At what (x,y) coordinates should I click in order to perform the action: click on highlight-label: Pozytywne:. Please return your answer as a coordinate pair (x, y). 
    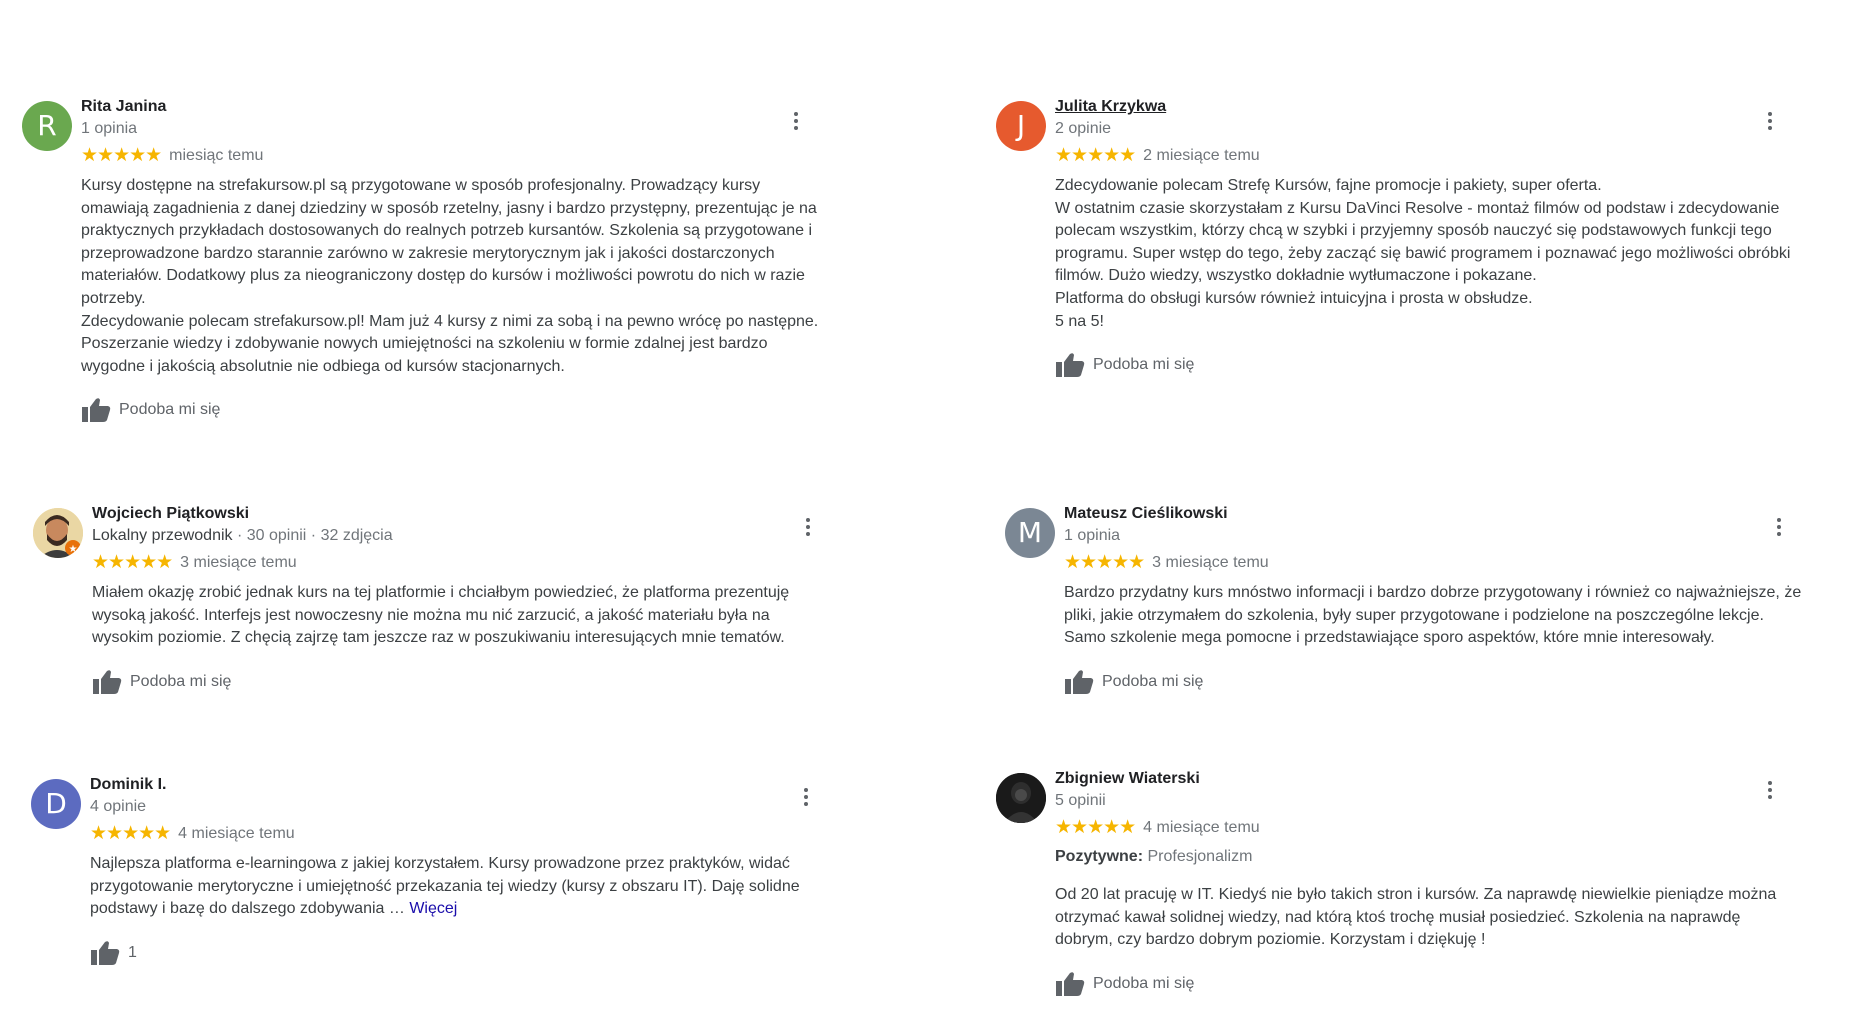
    Looking at the image, I should click on (1099, 856).